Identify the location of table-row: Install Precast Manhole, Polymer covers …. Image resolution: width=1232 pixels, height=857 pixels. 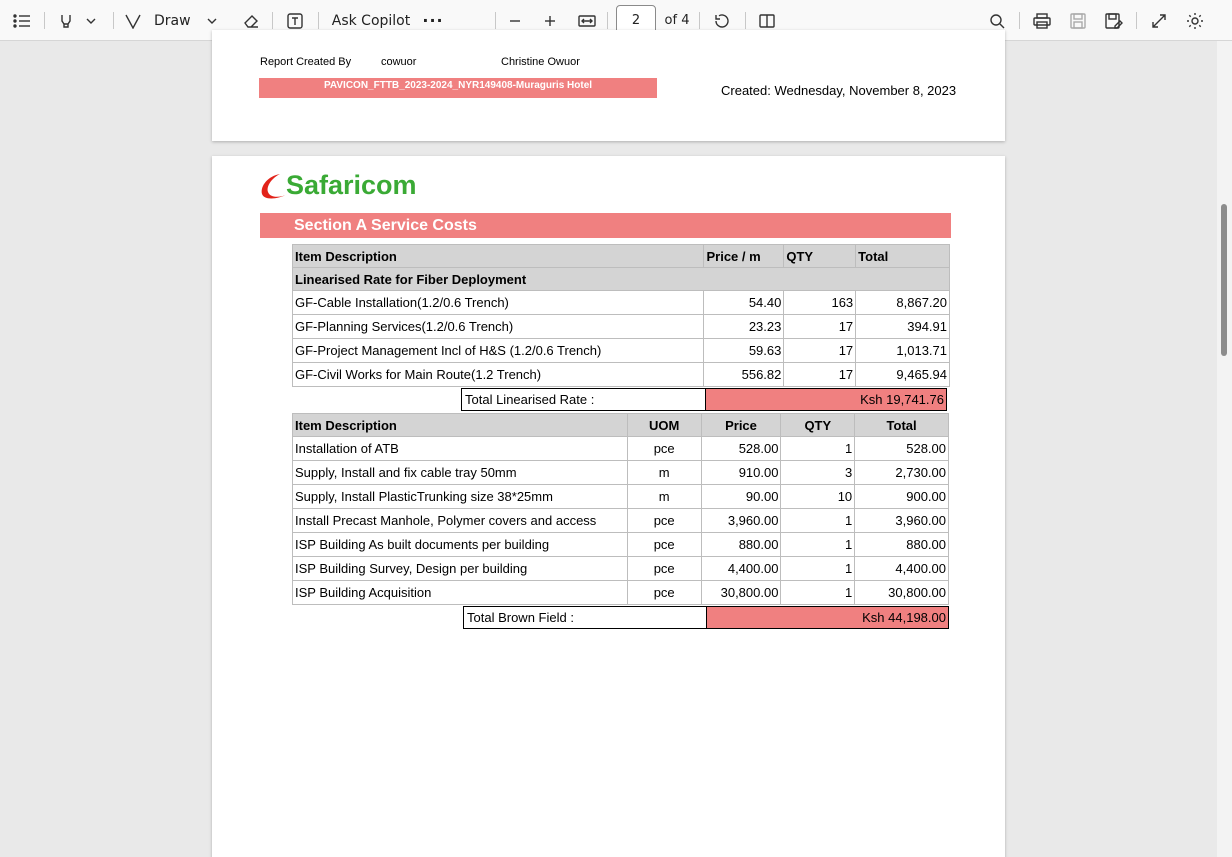
(620, 520).